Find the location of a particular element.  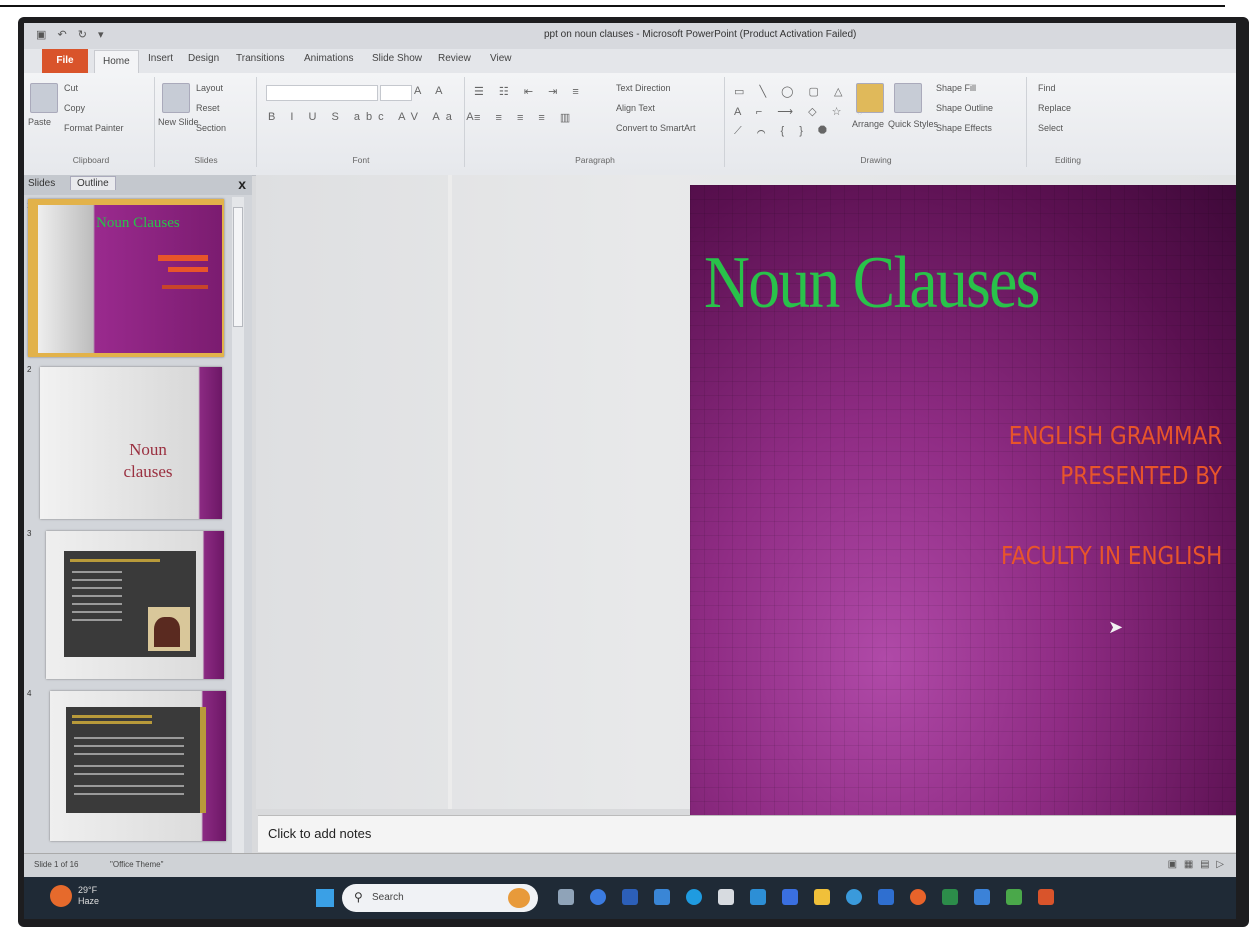

tab-review: Review is located at coordinates (454, 58).